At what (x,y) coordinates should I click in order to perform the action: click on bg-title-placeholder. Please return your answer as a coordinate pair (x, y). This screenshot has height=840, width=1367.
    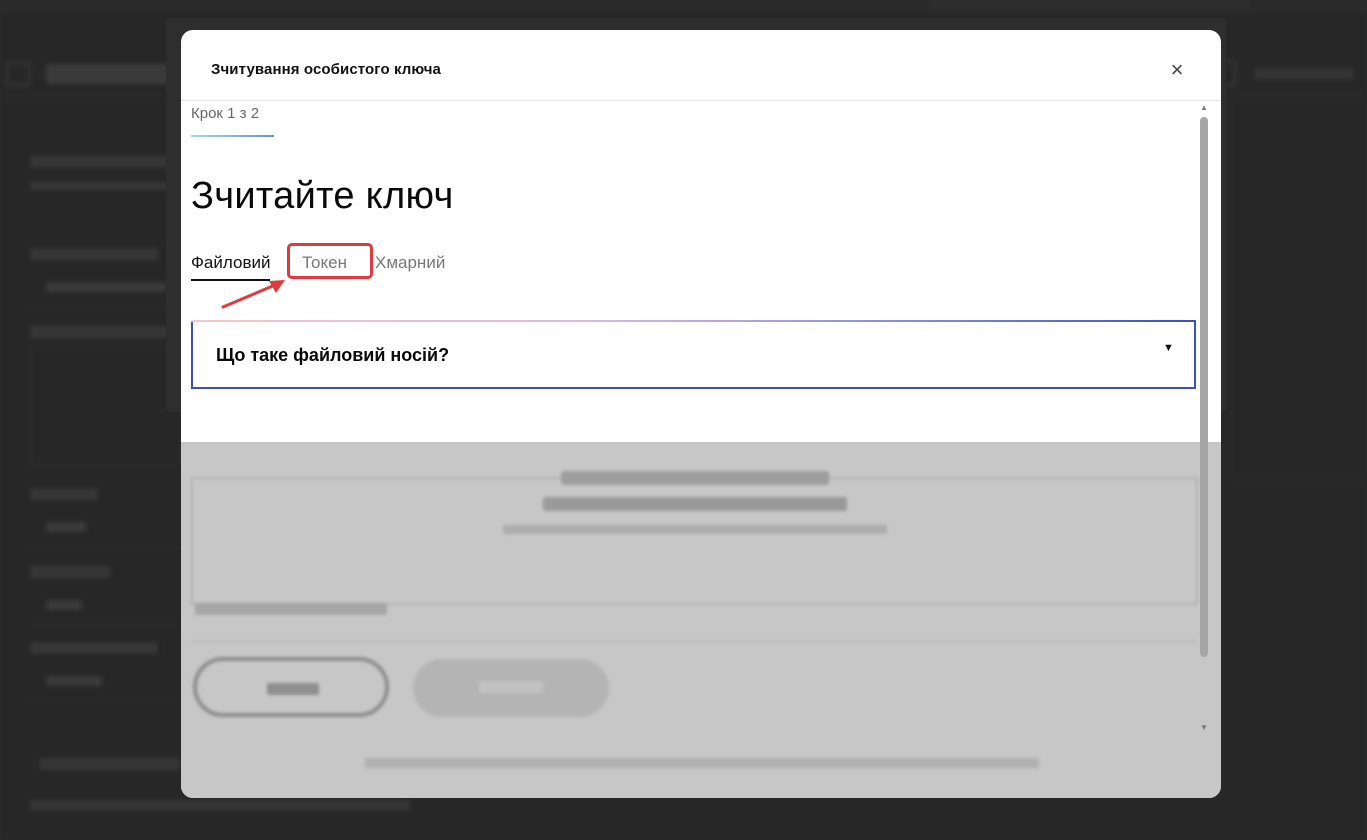
    Looking at the image, I should click on (111, 74).